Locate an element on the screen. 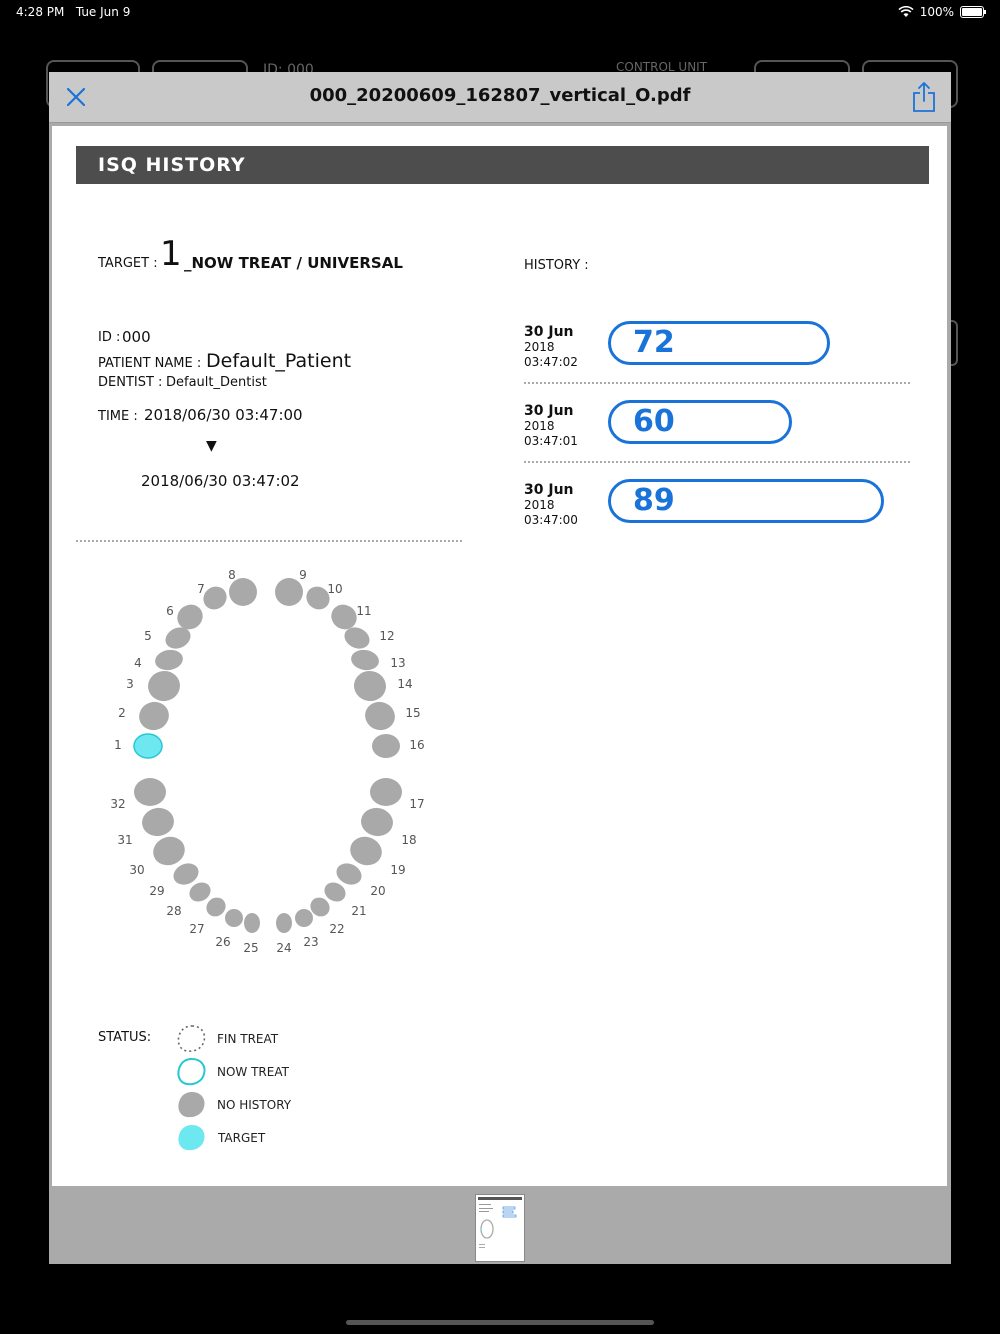  tooth-number-label: 1 is located at coordinates (118, 745).